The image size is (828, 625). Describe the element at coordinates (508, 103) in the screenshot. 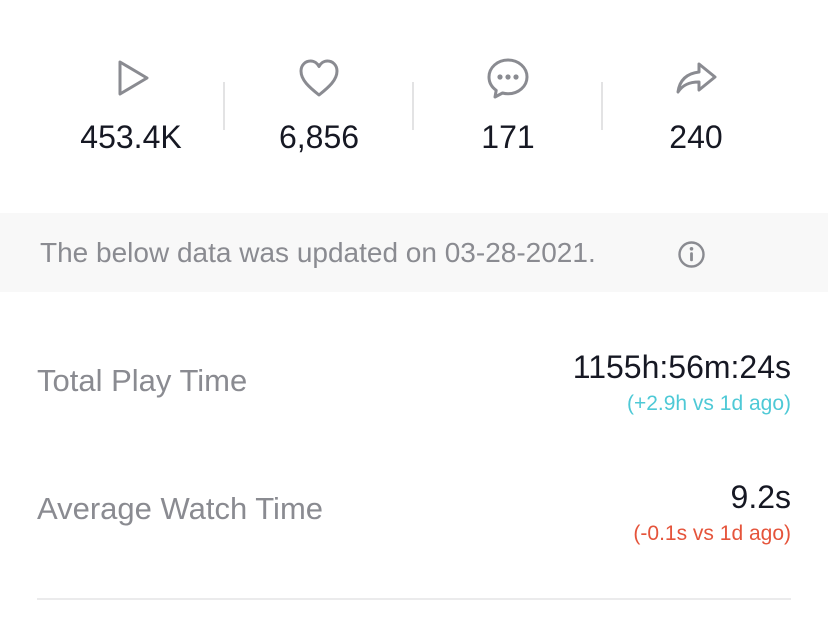

I see `comments-stat: 171` at that location.